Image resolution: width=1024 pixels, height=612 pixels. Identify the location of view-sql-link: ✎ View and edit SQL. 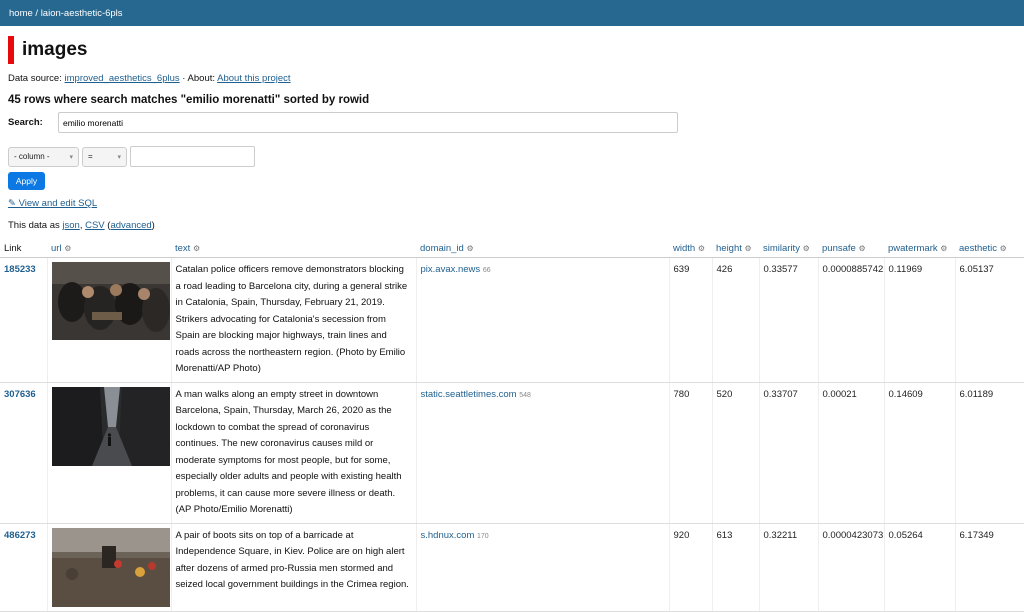
(52, 203).